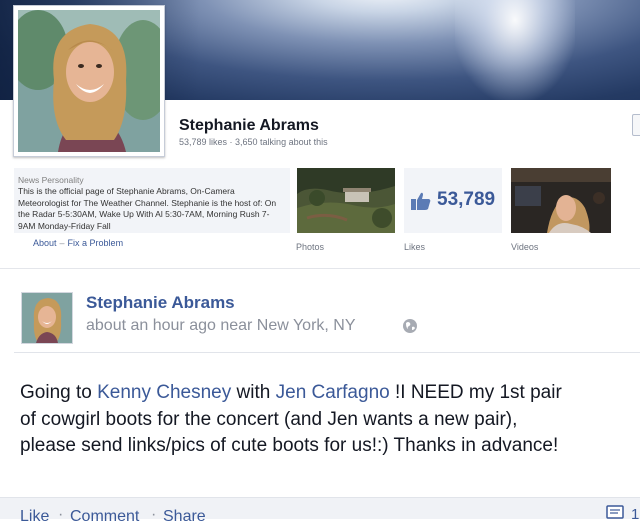 Image resolution: width=640 pixels, height=526 pixels. What do you see at coordinates (253, 142) in the screenshot?
I see `page-stats: 53,789 likes · 3,650 talking about this` at bounding box center [253, 142].